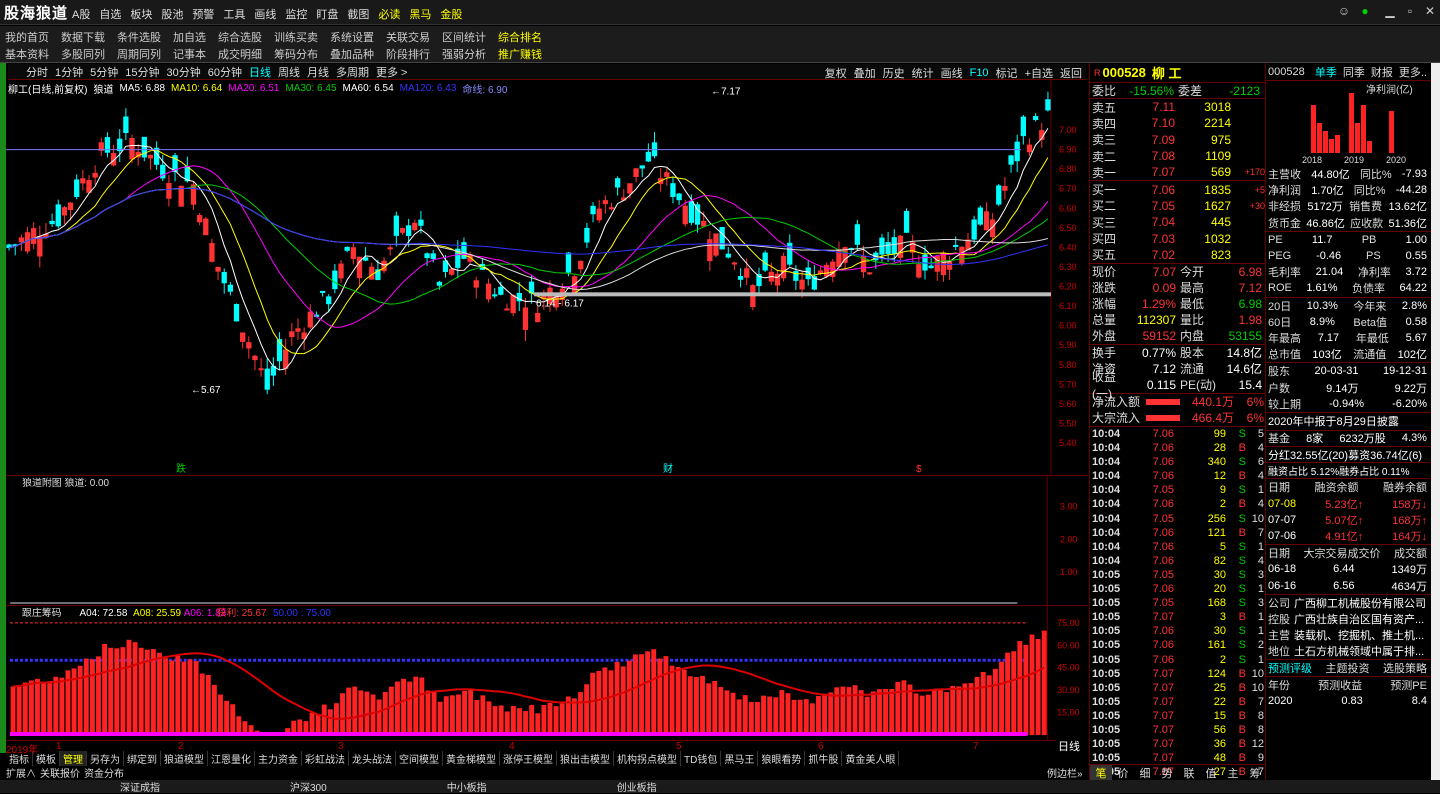 This screenshot has height=794, width=1440. What do you see at coordinates (464, 54) in the screenshot?
I see `toolbar-item: 强弱分析` at bounding box center [464, 54].